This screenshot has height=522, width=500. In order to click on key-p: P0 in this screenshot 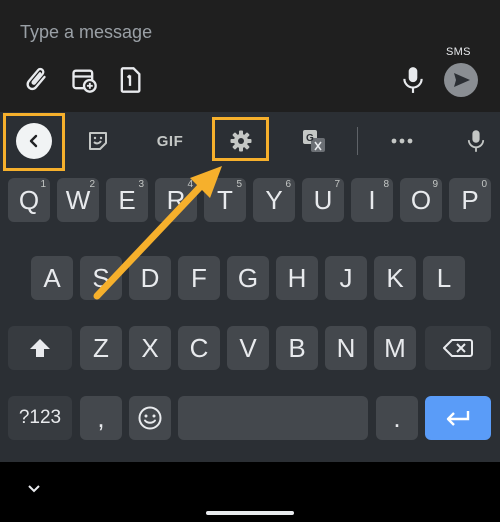, I will do `click(470, 200)`.